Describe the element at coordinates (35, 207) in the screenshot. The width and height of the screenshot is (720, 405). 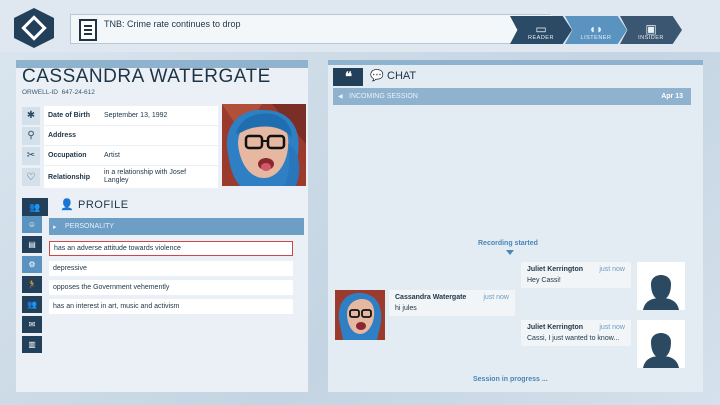
I see `people-icon: 👥` at that location.